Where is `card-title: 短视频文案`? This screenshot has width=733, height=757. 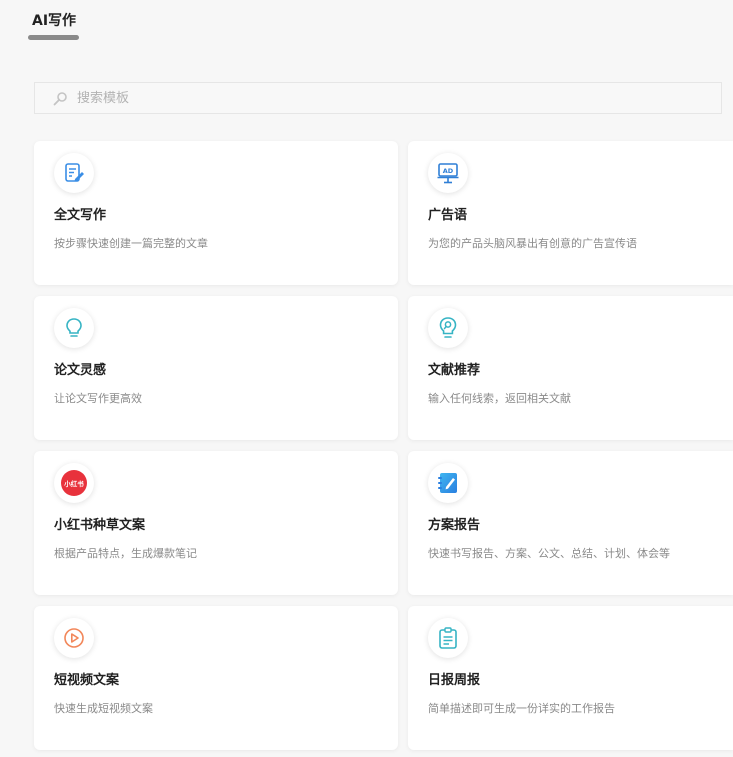
card-title: 短视频文案 is located at coordinates (87, 680).